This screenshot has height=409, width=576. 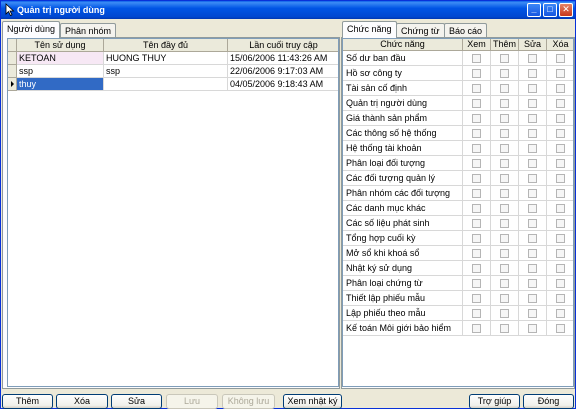 I want to click on minimize-button: _, so click(x=534, y=10).